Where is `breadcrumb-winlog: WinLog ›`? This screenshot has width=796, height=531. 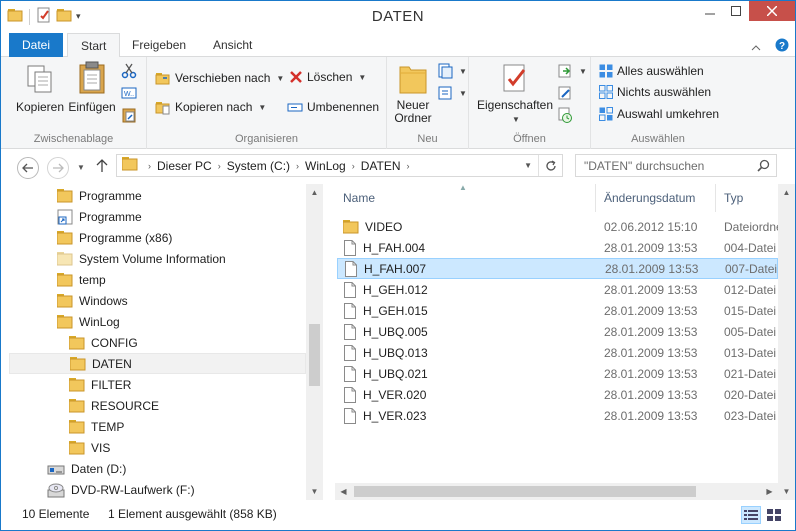
breadcrumb-winlog: WinLog › is located at coordinates (333, 166).